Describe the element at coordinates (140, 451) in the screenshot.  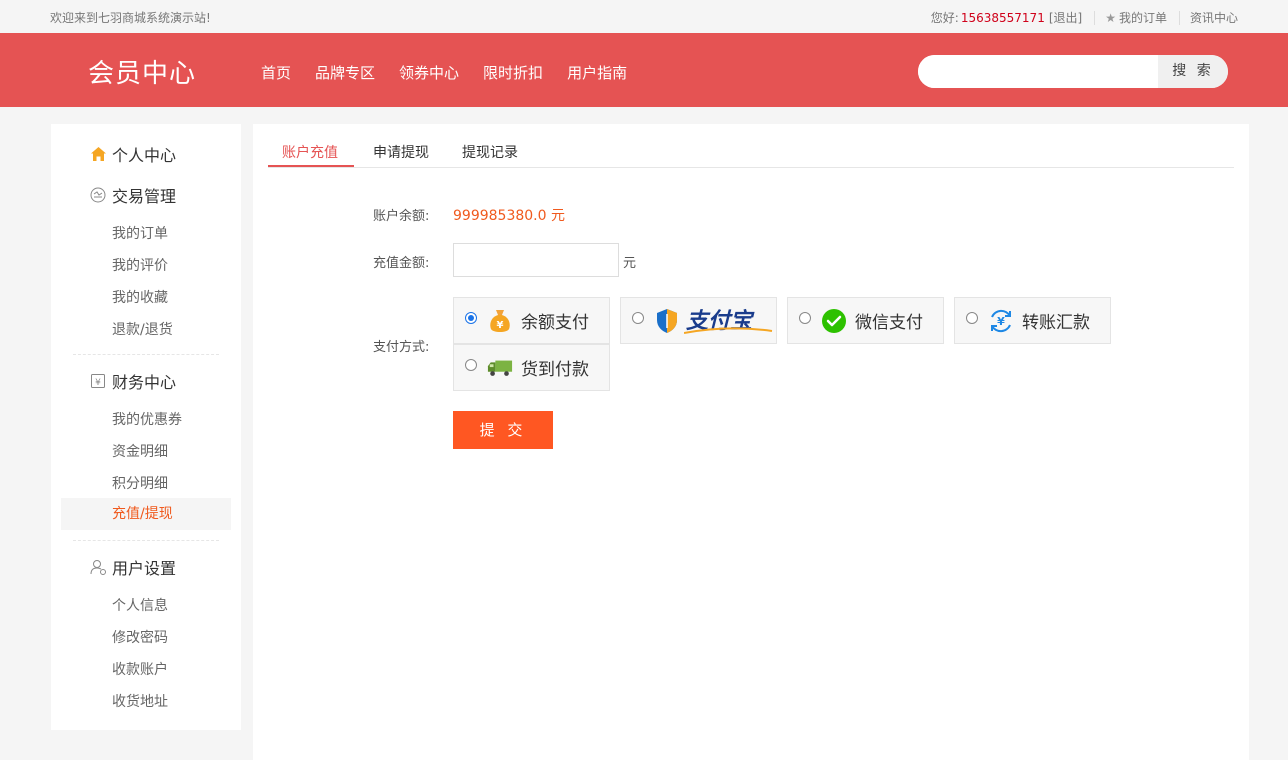
I see `sidebar-item-funds: 资金明细` at that location.